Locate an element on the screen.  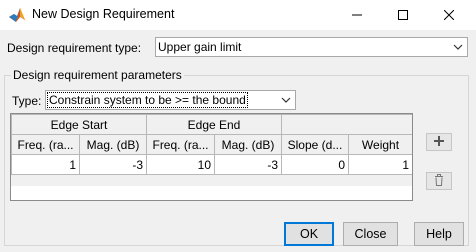
trash-icon is located at coordinates (439, 181).